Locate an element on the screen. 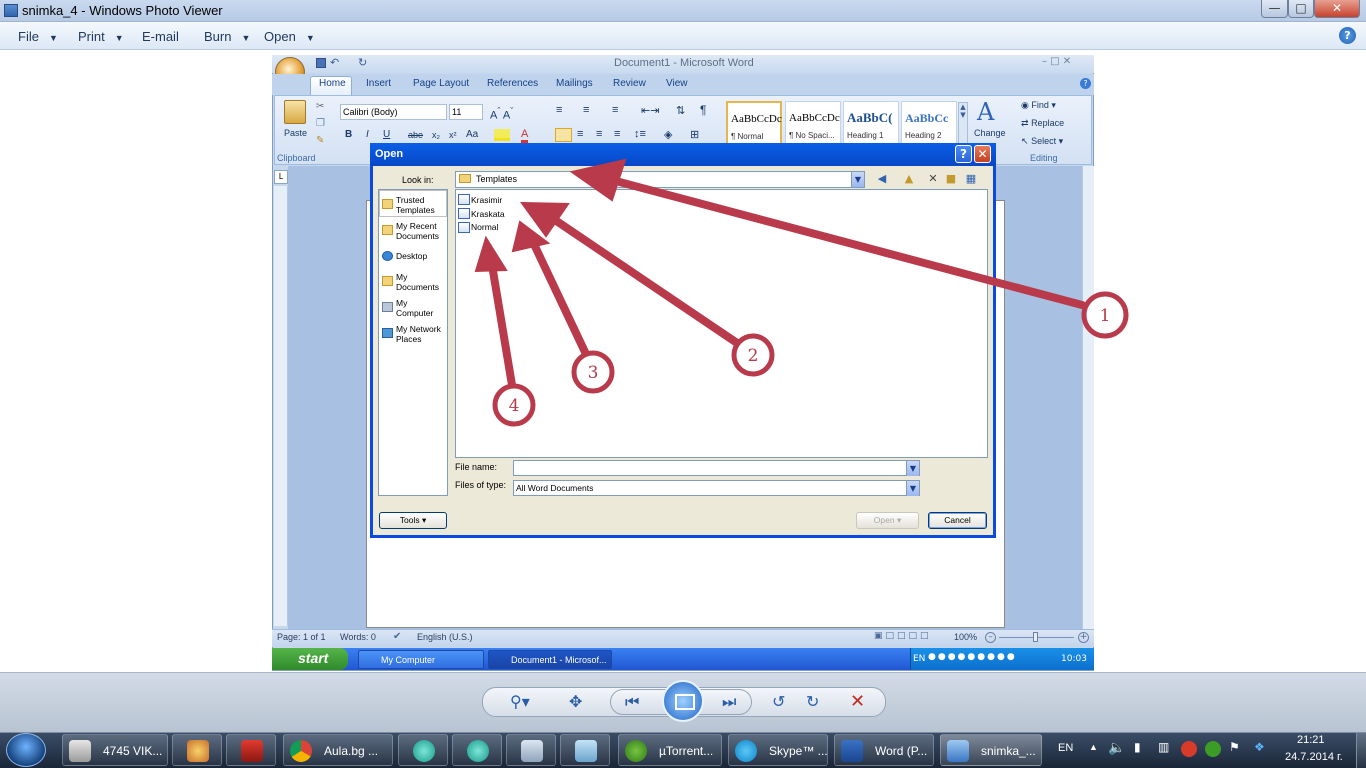 This screenshot has height=768, width=1366. menu-burn: Burn ▼ is located at coordinates (227, 36).